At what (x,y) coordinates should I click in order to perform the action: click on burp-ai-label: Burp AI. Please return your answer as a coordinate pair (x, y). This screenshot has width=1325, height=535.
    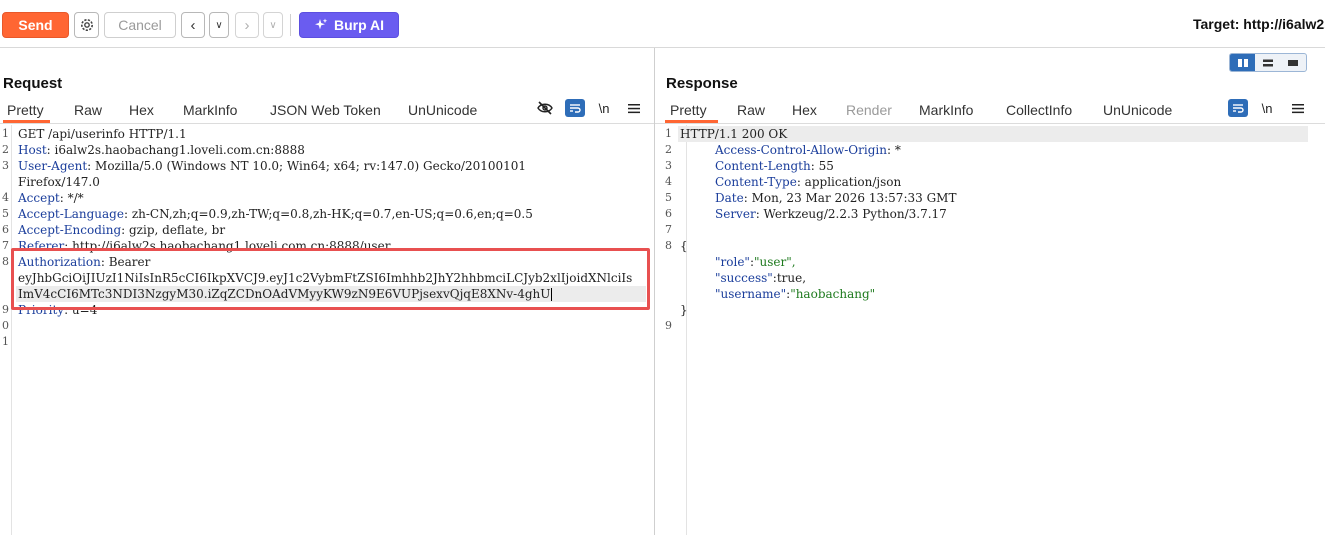
    Looking at the image, I should click on (359, 25).